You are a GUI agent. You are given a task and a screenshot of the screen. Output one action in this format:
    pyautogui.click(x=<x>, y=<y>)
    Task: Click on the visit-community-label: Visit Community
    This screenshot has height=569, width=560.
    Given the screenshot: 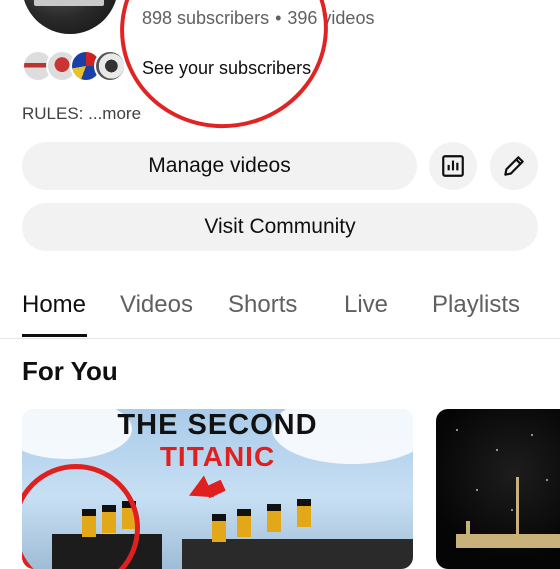 What is the action you would take?
    pyautogui.click(x=280, y=226)
    